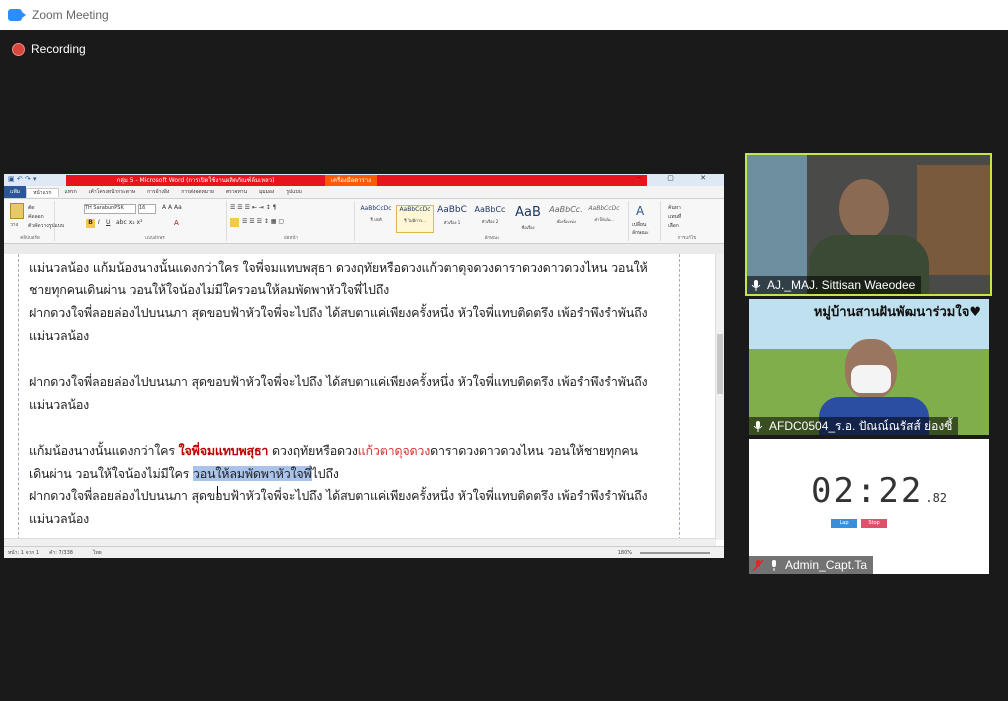 The image size is (1008, 701). I want to click on stopwatch-stop-button: Stop, so click(874, 523).